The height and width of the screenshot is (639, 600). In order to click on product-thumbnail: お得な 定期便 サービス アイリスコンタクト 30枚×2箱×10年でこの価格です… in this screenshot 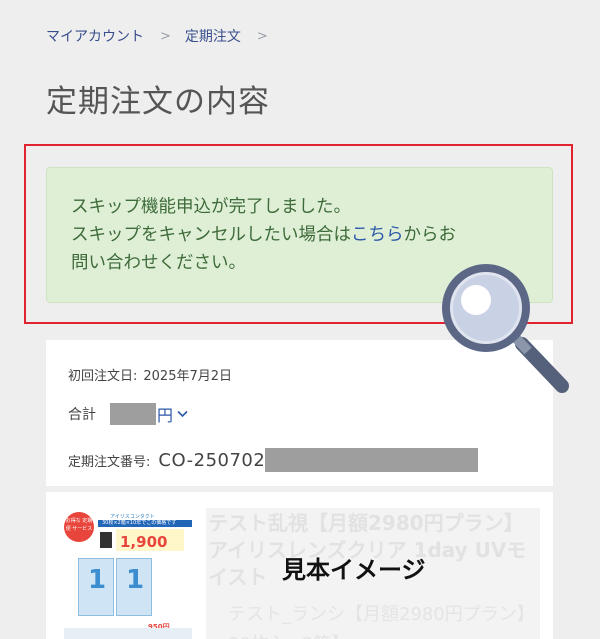, I will do `click(128, 575)`.